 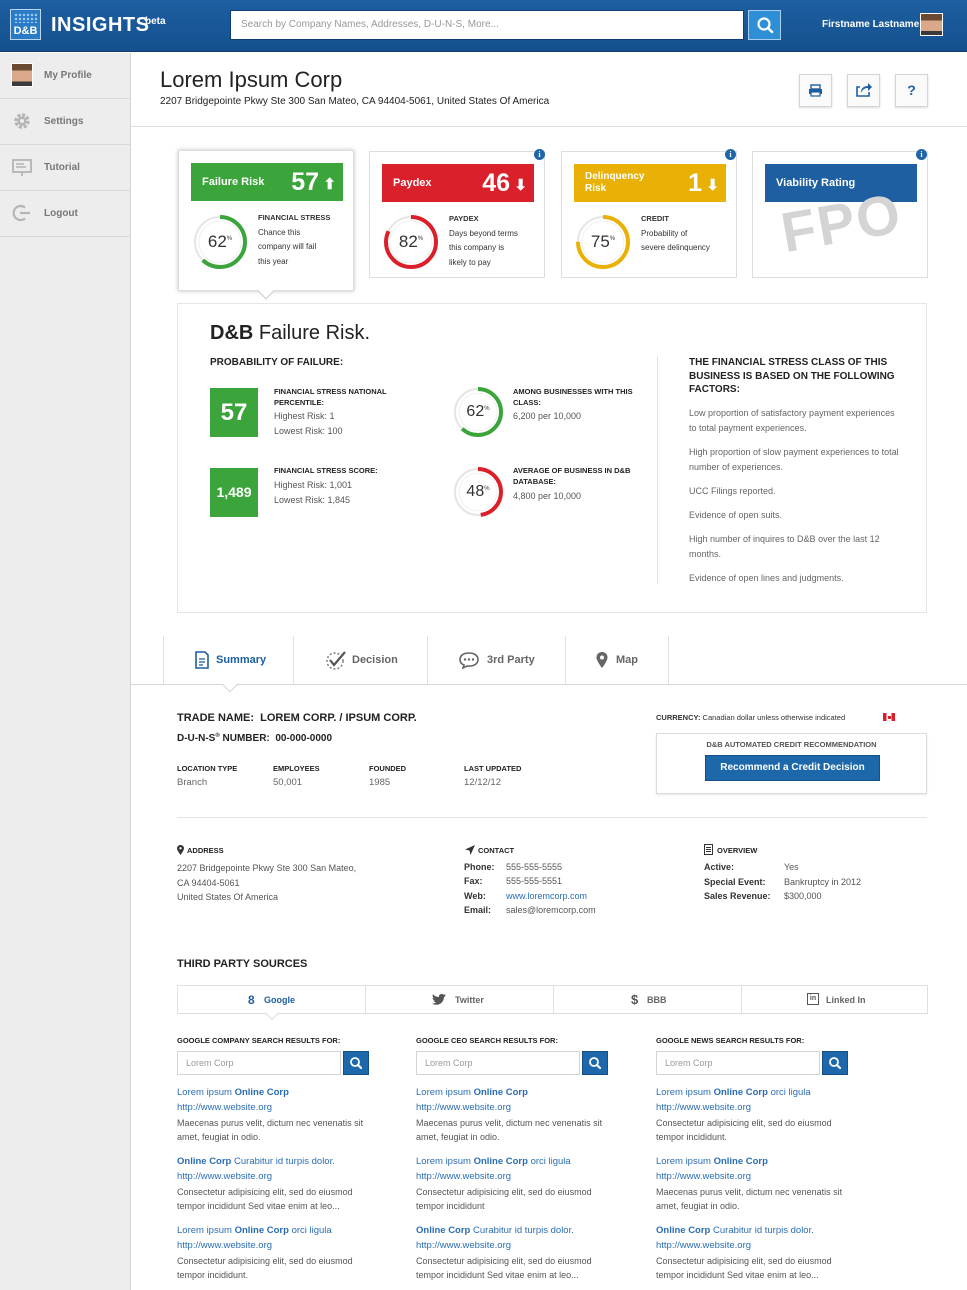 I want to click on canada-flag-icon, so click(x=889, y=717).